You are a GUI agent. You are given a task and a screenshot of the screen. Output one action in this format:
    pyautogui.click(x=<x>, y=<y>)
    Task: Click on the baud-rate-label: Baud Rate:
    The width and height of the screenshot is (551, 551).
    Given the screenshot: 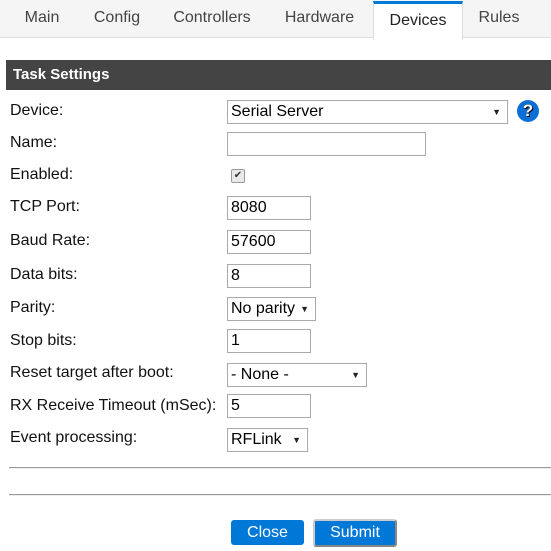 What is the action you would take?
    pyautogui.click(x=50, y=240)
    